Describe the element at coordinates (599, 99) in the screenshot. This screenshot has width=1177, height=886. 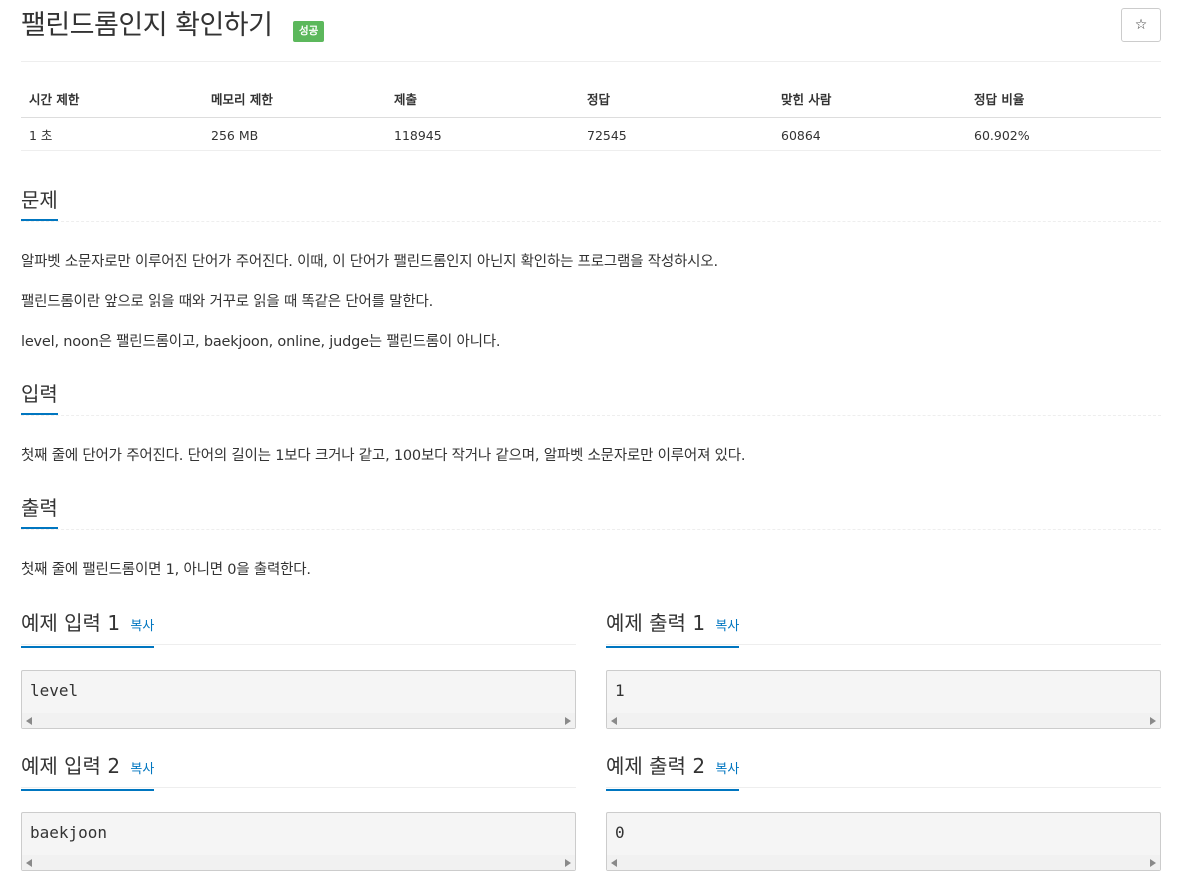
I see `table-header-cell: 정답` at that location.